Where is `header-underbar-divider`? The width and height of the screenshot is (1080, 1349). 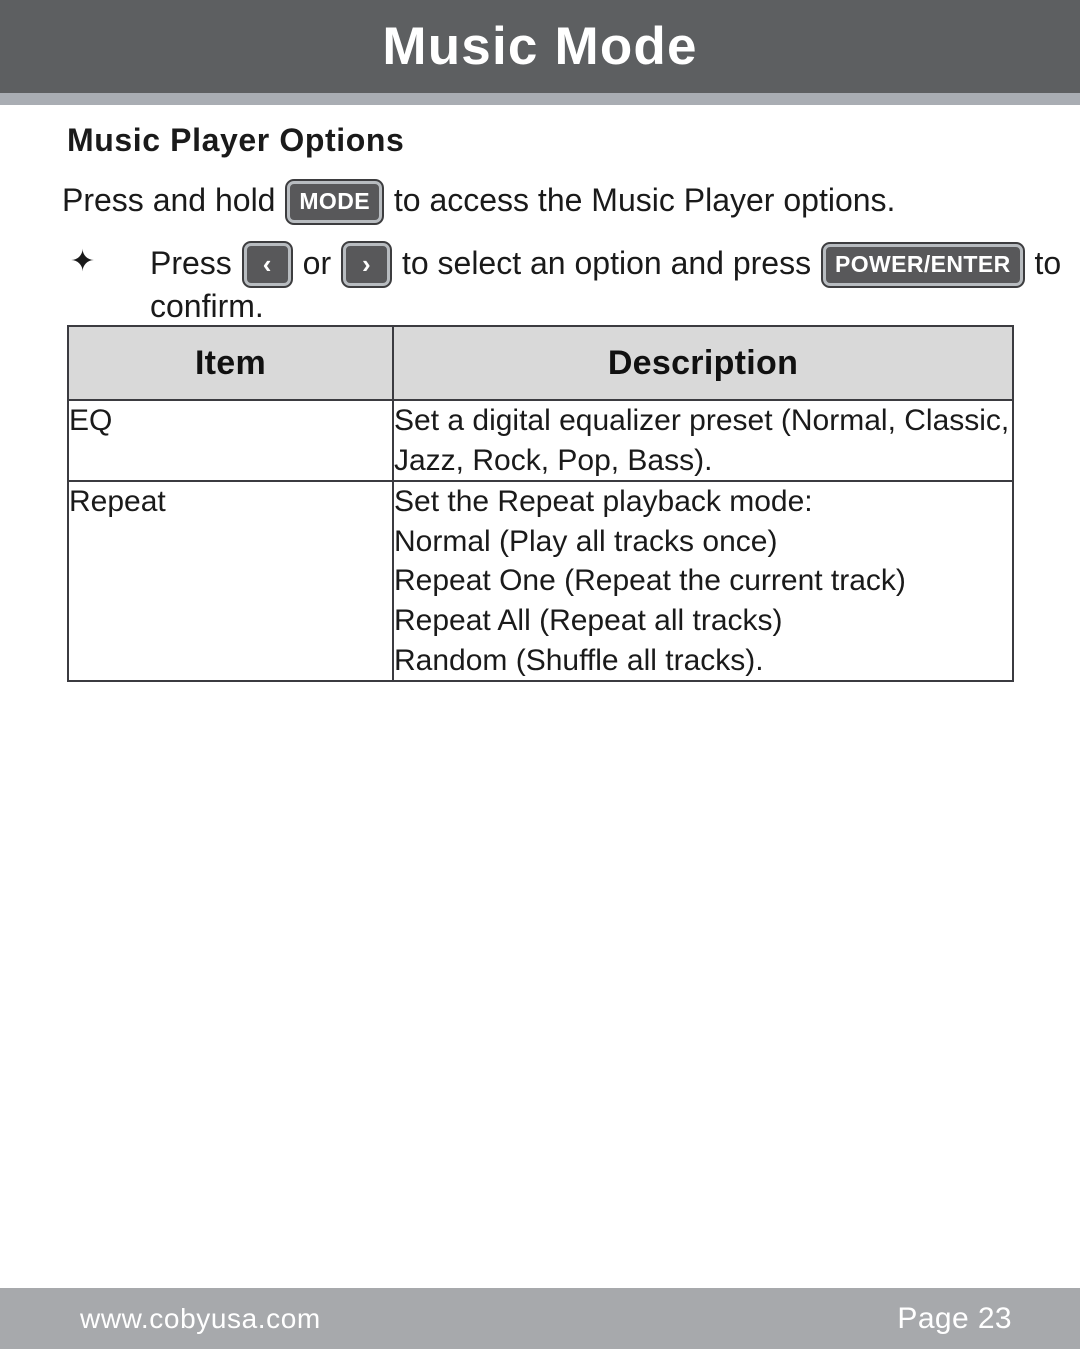
header-underbar-divider is located at coordinates (540, 99).